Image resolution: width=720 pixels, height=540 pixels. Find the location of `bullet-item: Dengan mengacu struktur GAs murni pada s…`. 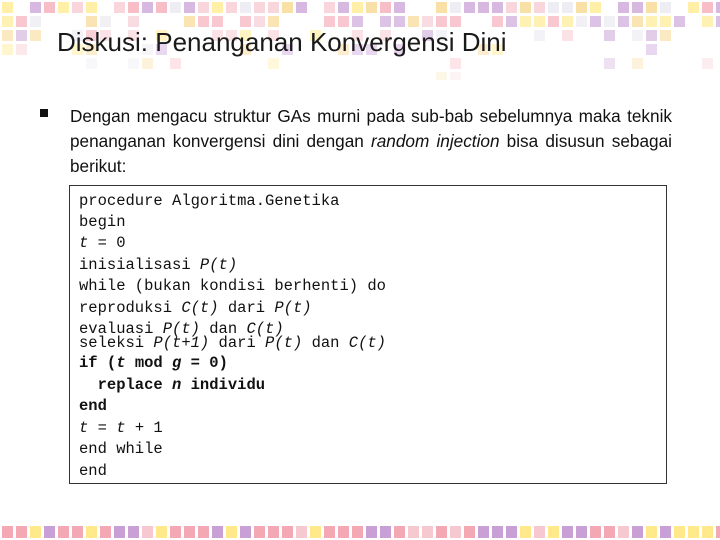

bullet-item: Dengan mengacu struktur GAs murni pada s… is located at coordinates (356, 141).